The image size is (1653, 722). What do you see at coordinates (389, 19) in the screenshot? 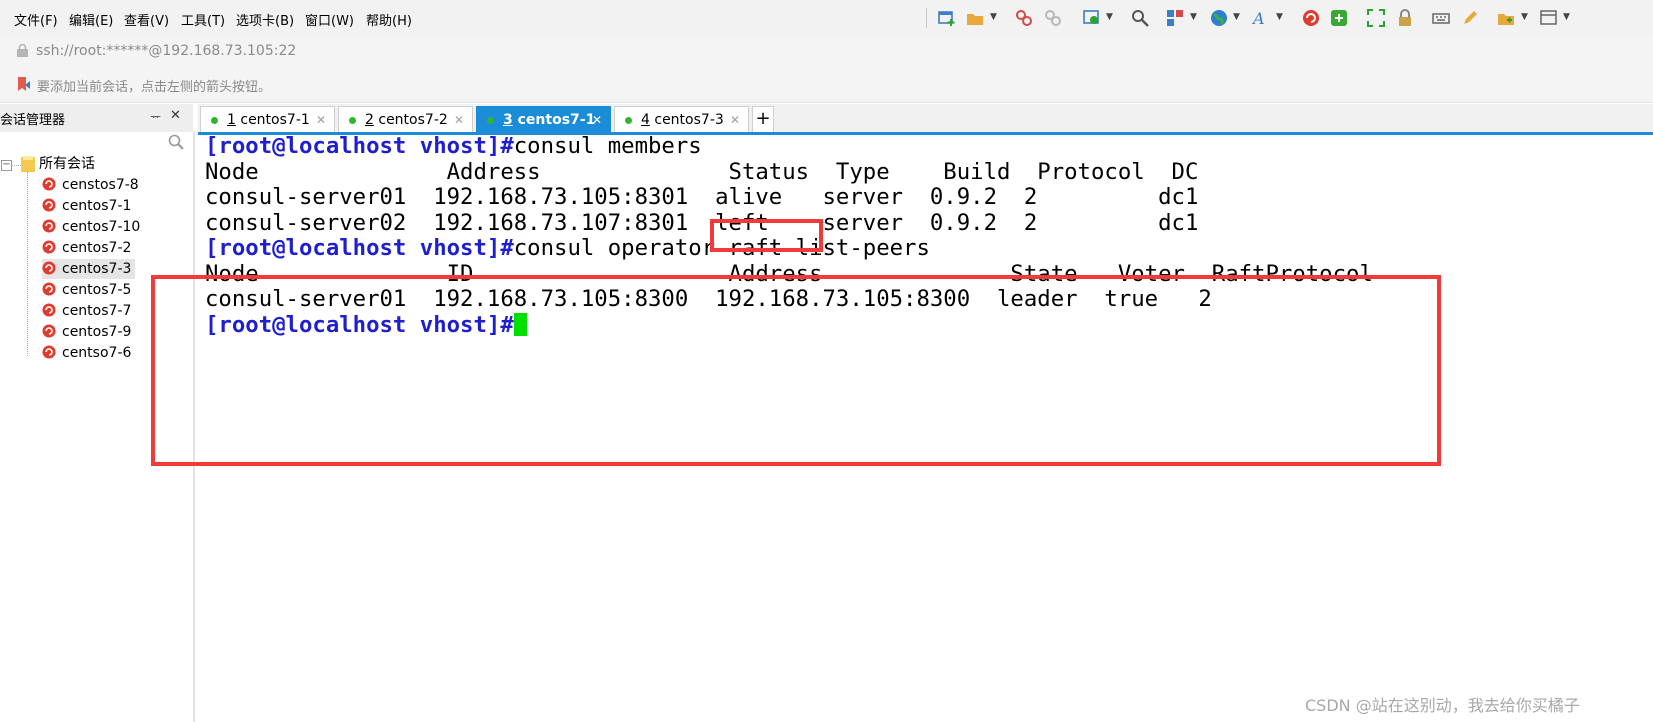
I see `menu-help: 帮助(H)` at bounding box center [389, 19].